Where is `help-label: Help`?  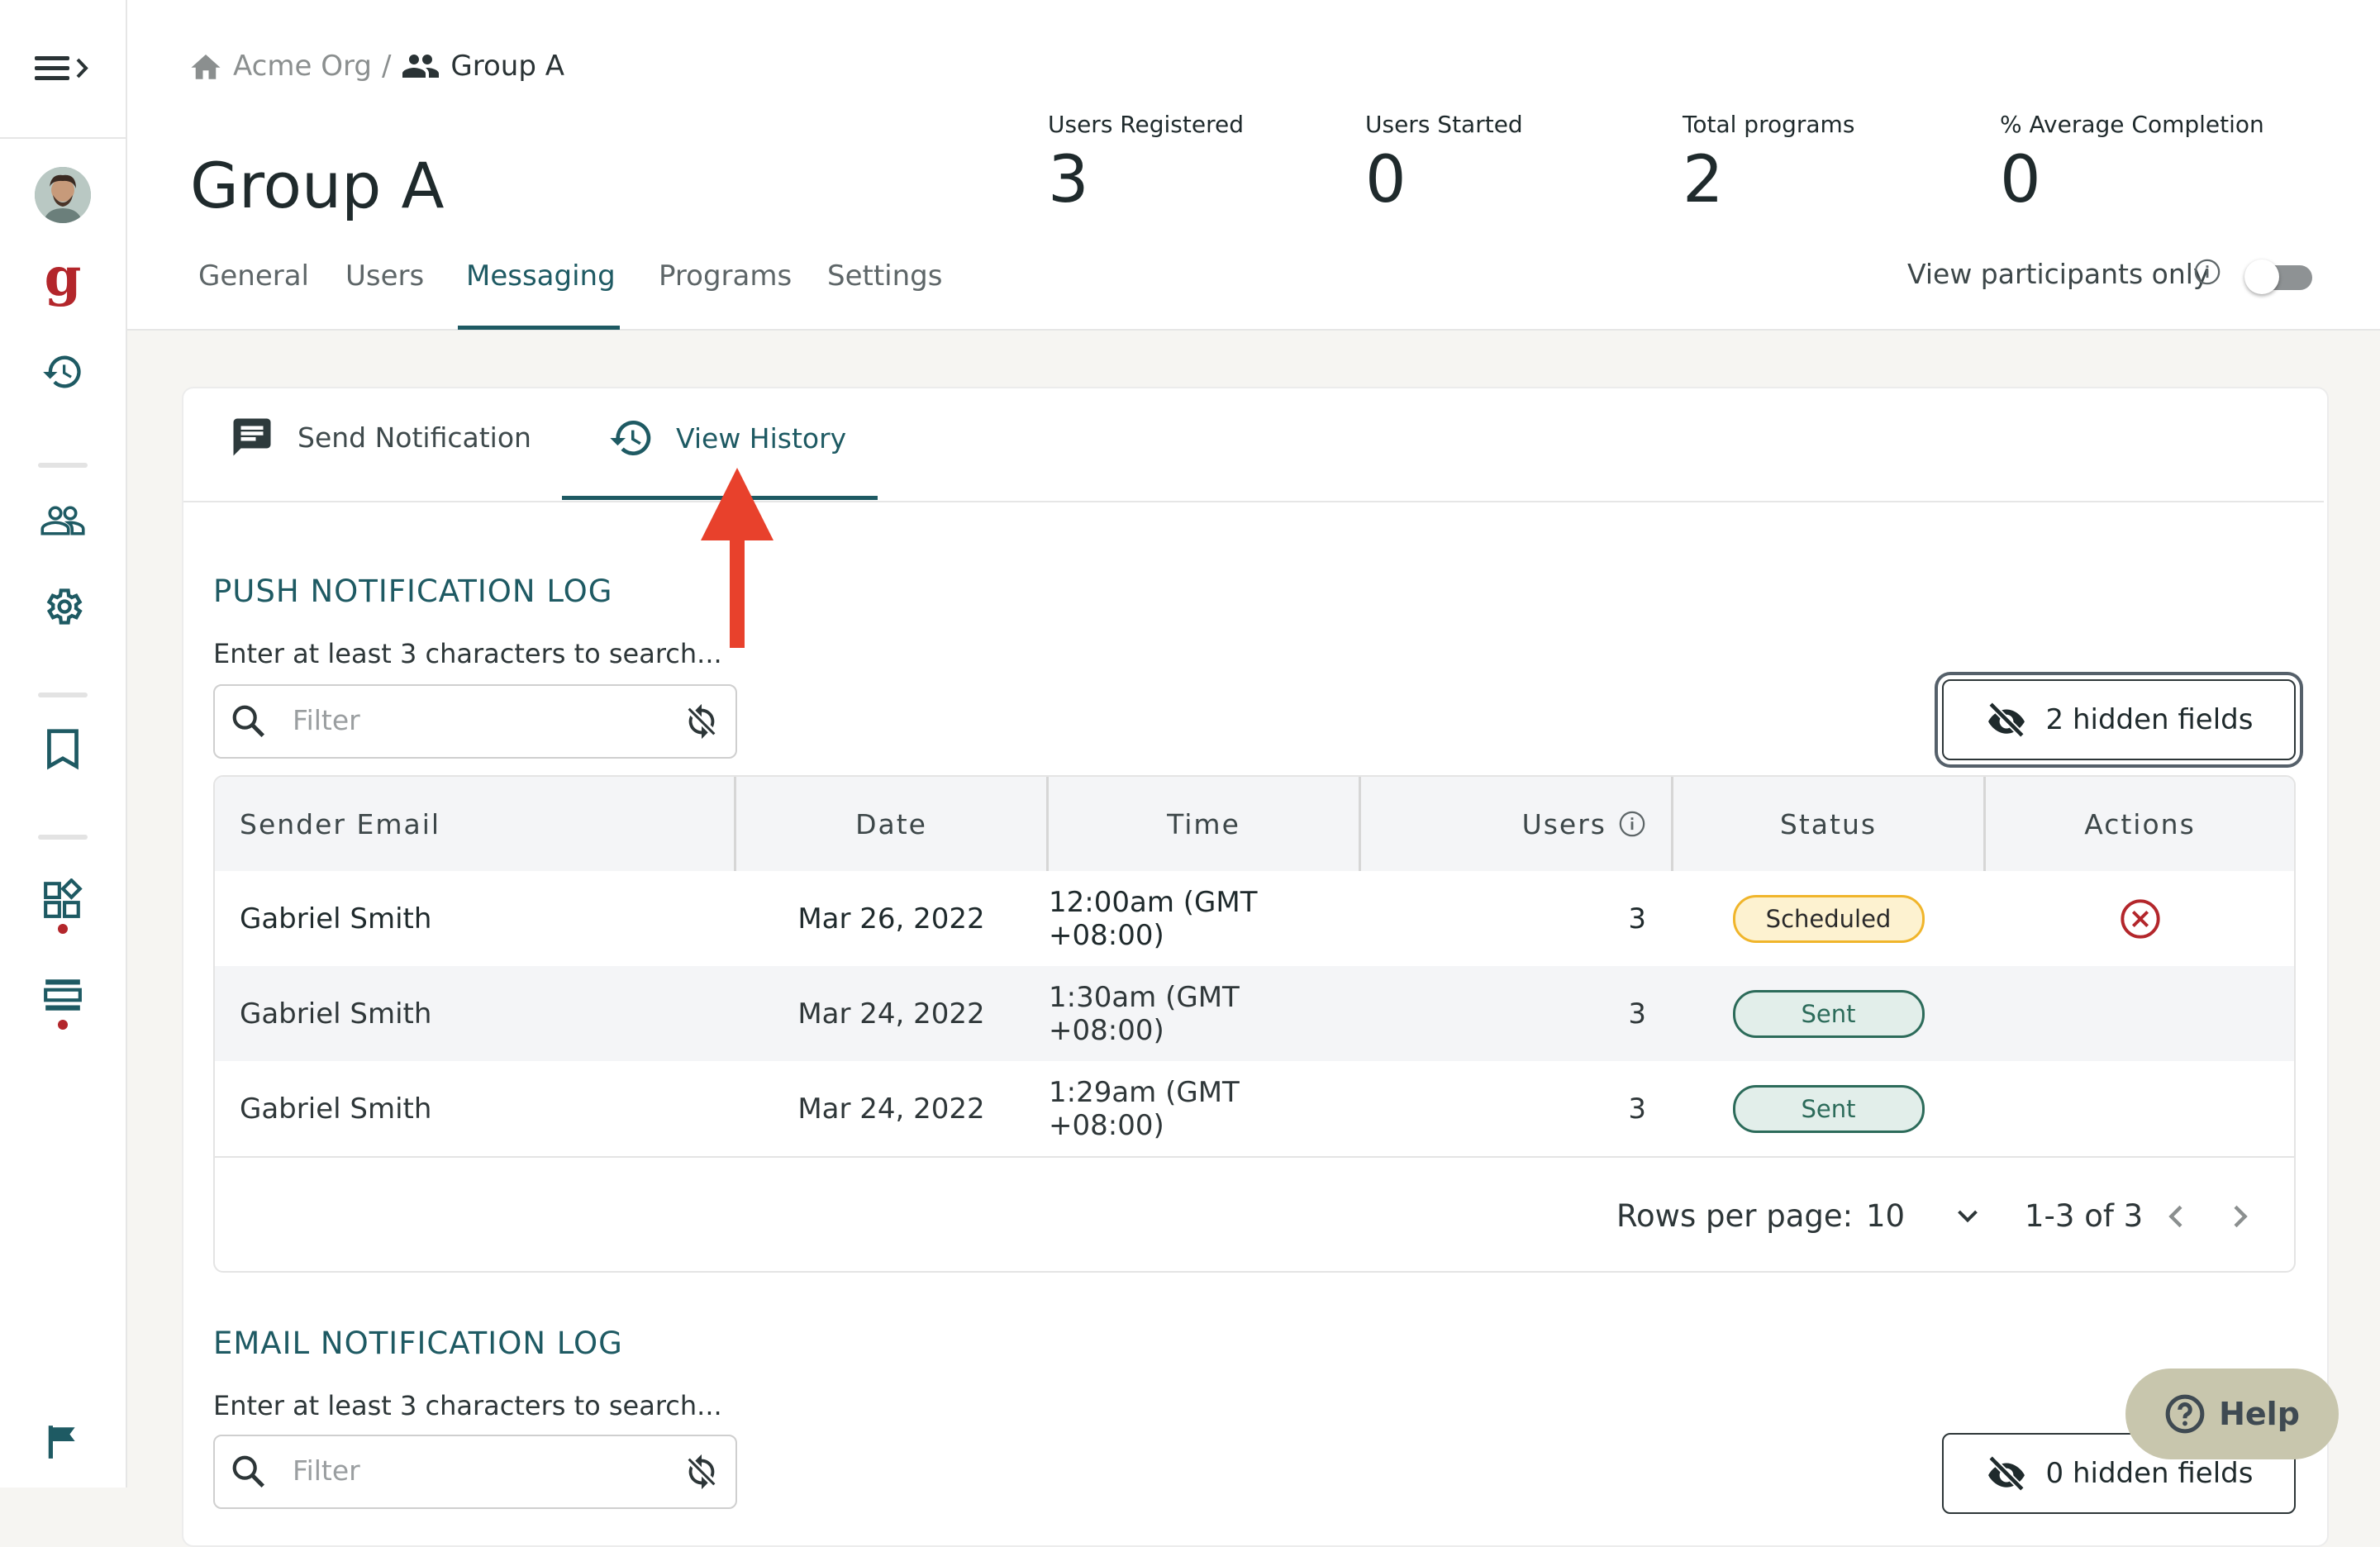 help-label: Help is located at coordinates (2259, 1414).